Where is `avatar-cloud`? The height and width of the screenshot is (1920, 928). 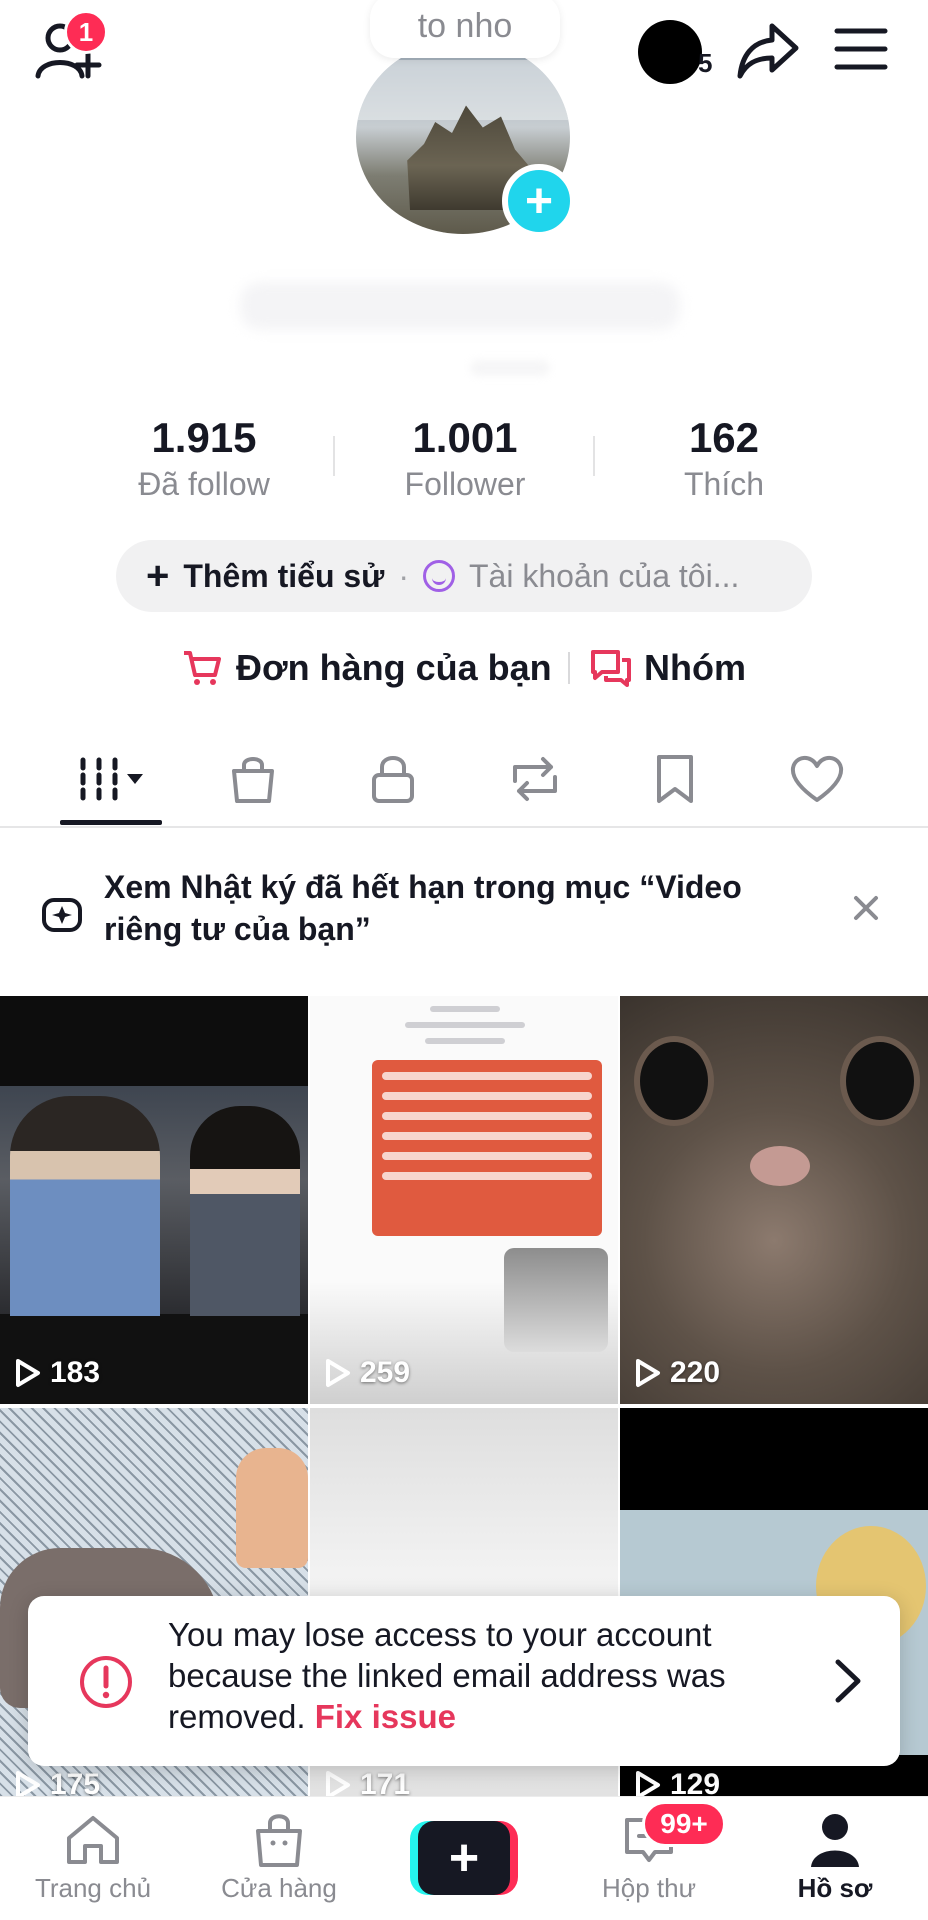 avatar-cloud is located at coordinates (463, 90).